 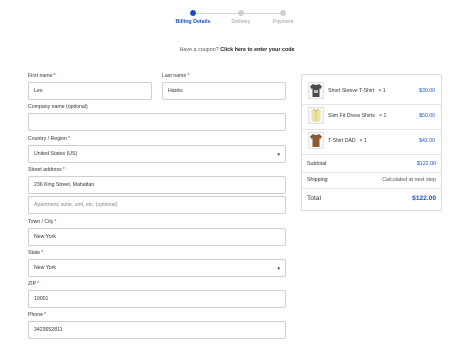 I want to click on item-name: T-Shirt DAD, so click(x=342, y=141).